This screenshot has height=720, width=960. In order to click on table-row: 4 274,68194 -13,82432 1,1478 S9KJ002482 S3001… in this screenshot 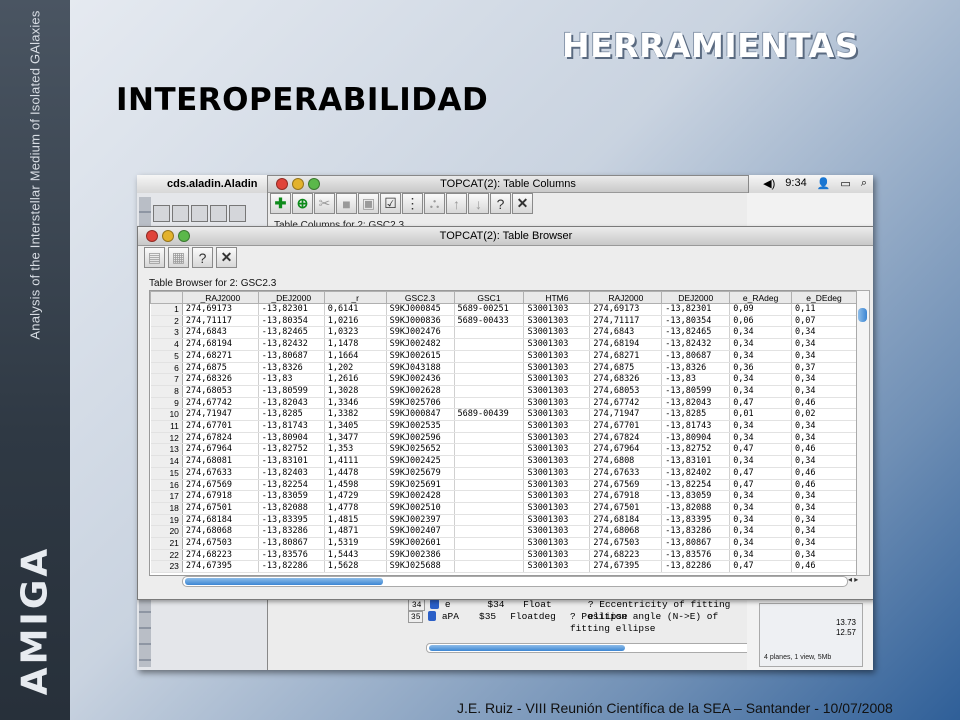, I will do `click(503, 344)`.